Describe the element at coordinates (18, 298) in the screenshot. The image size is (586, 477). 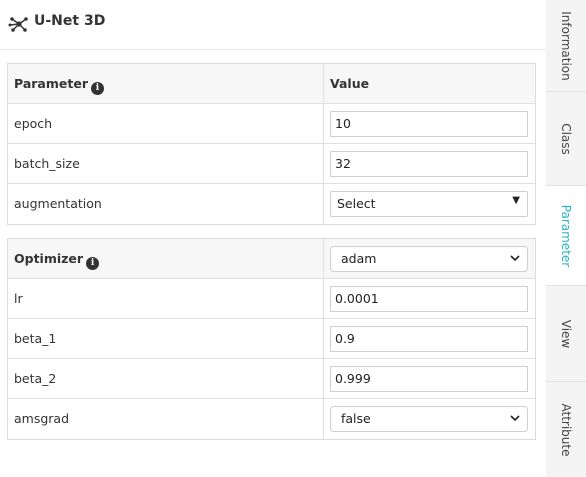
I see `param-label: lr` at that location.